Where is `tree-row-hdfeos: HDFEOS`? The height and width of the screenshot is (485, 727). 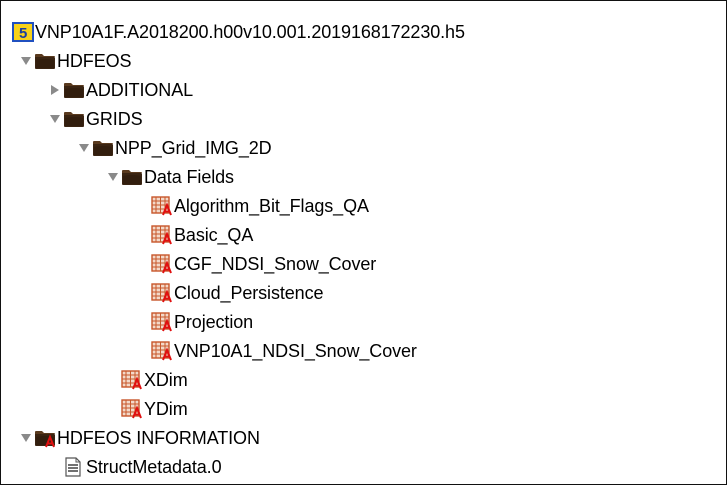 tree-row-hdfeos: HDFEOS is located at coordinates (363, 60).